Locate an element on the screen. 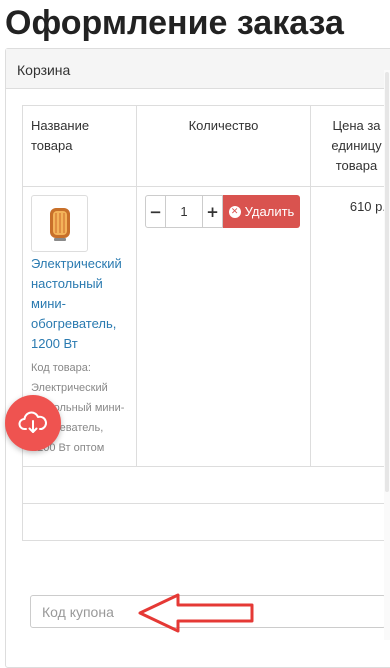  quantity-input is located at coordinates (184, 211).